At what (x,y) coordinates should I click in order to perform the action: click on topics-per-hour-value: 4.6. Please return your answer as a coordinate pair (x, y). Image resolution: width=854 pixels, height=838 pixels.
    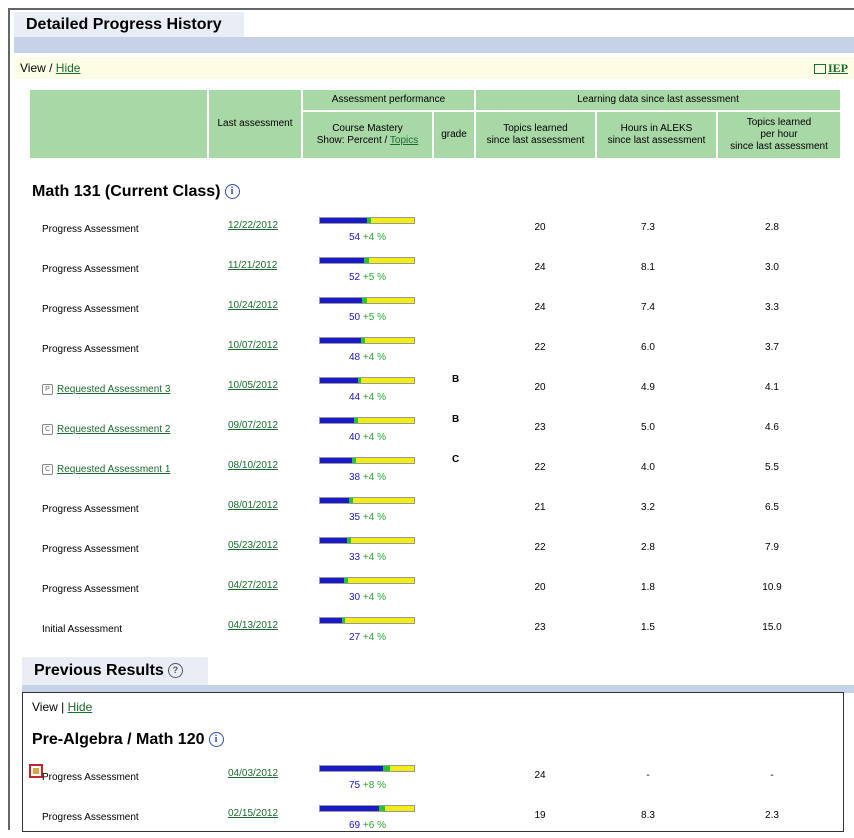
    Looking at the image, I should click on (772, 427).